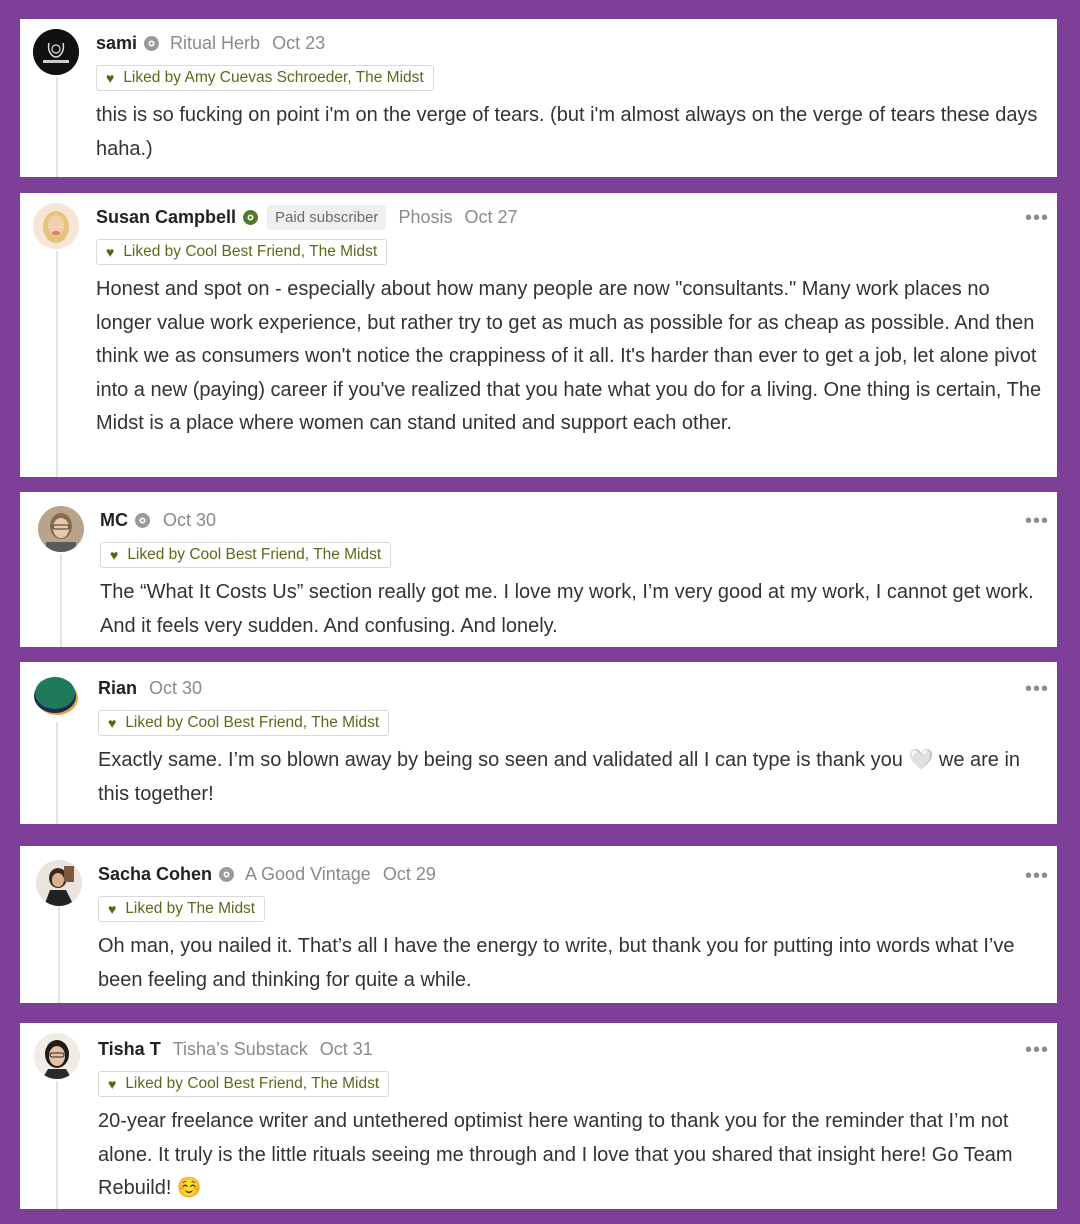  Describe the element at coordinates (240, 1049) in the screenshot. I see `publication-name: Tisha’s Substack` at that location.